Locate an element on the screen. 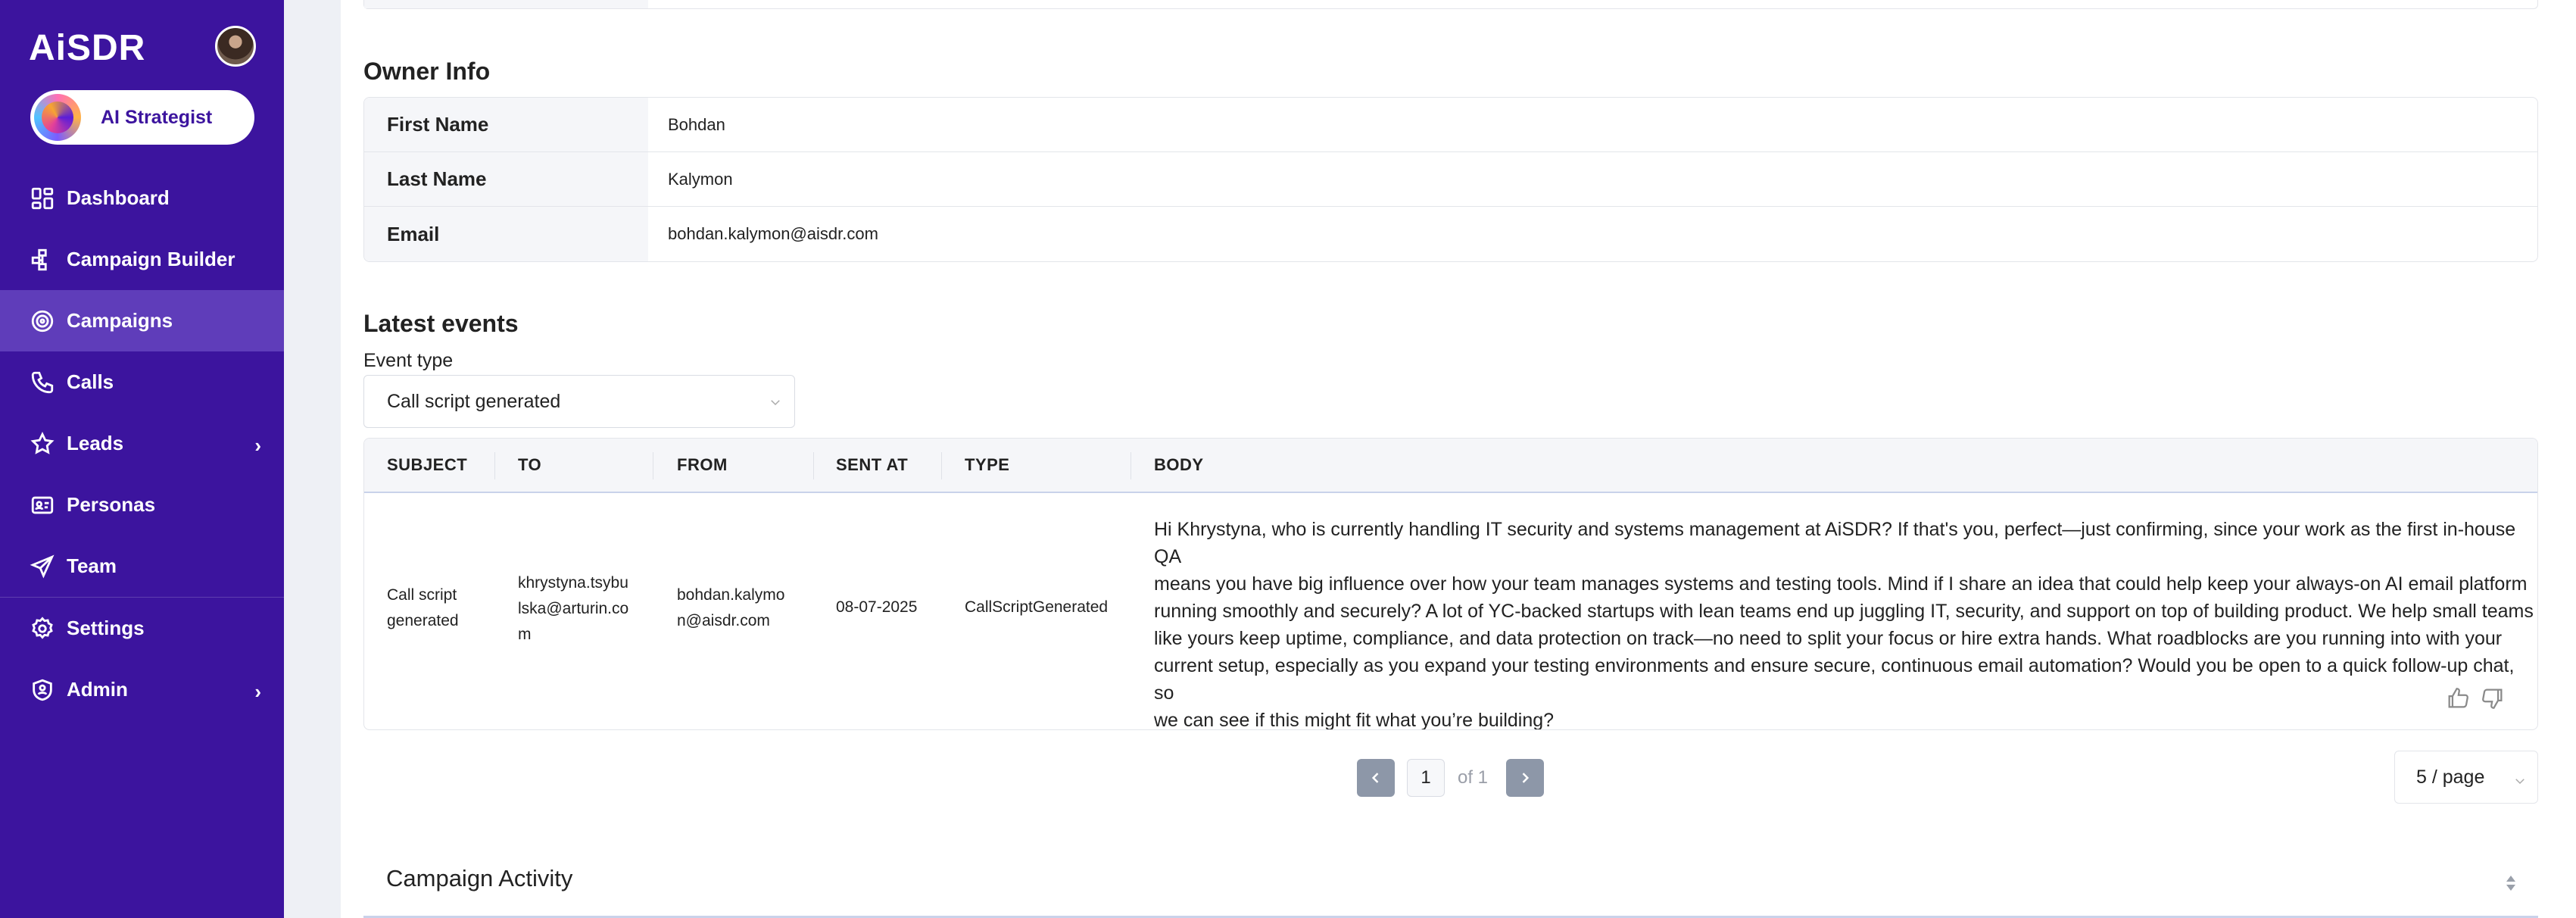 This screenshot has width=2576, height=918. chevron-left-icon is located at coordinates (1375, 778).